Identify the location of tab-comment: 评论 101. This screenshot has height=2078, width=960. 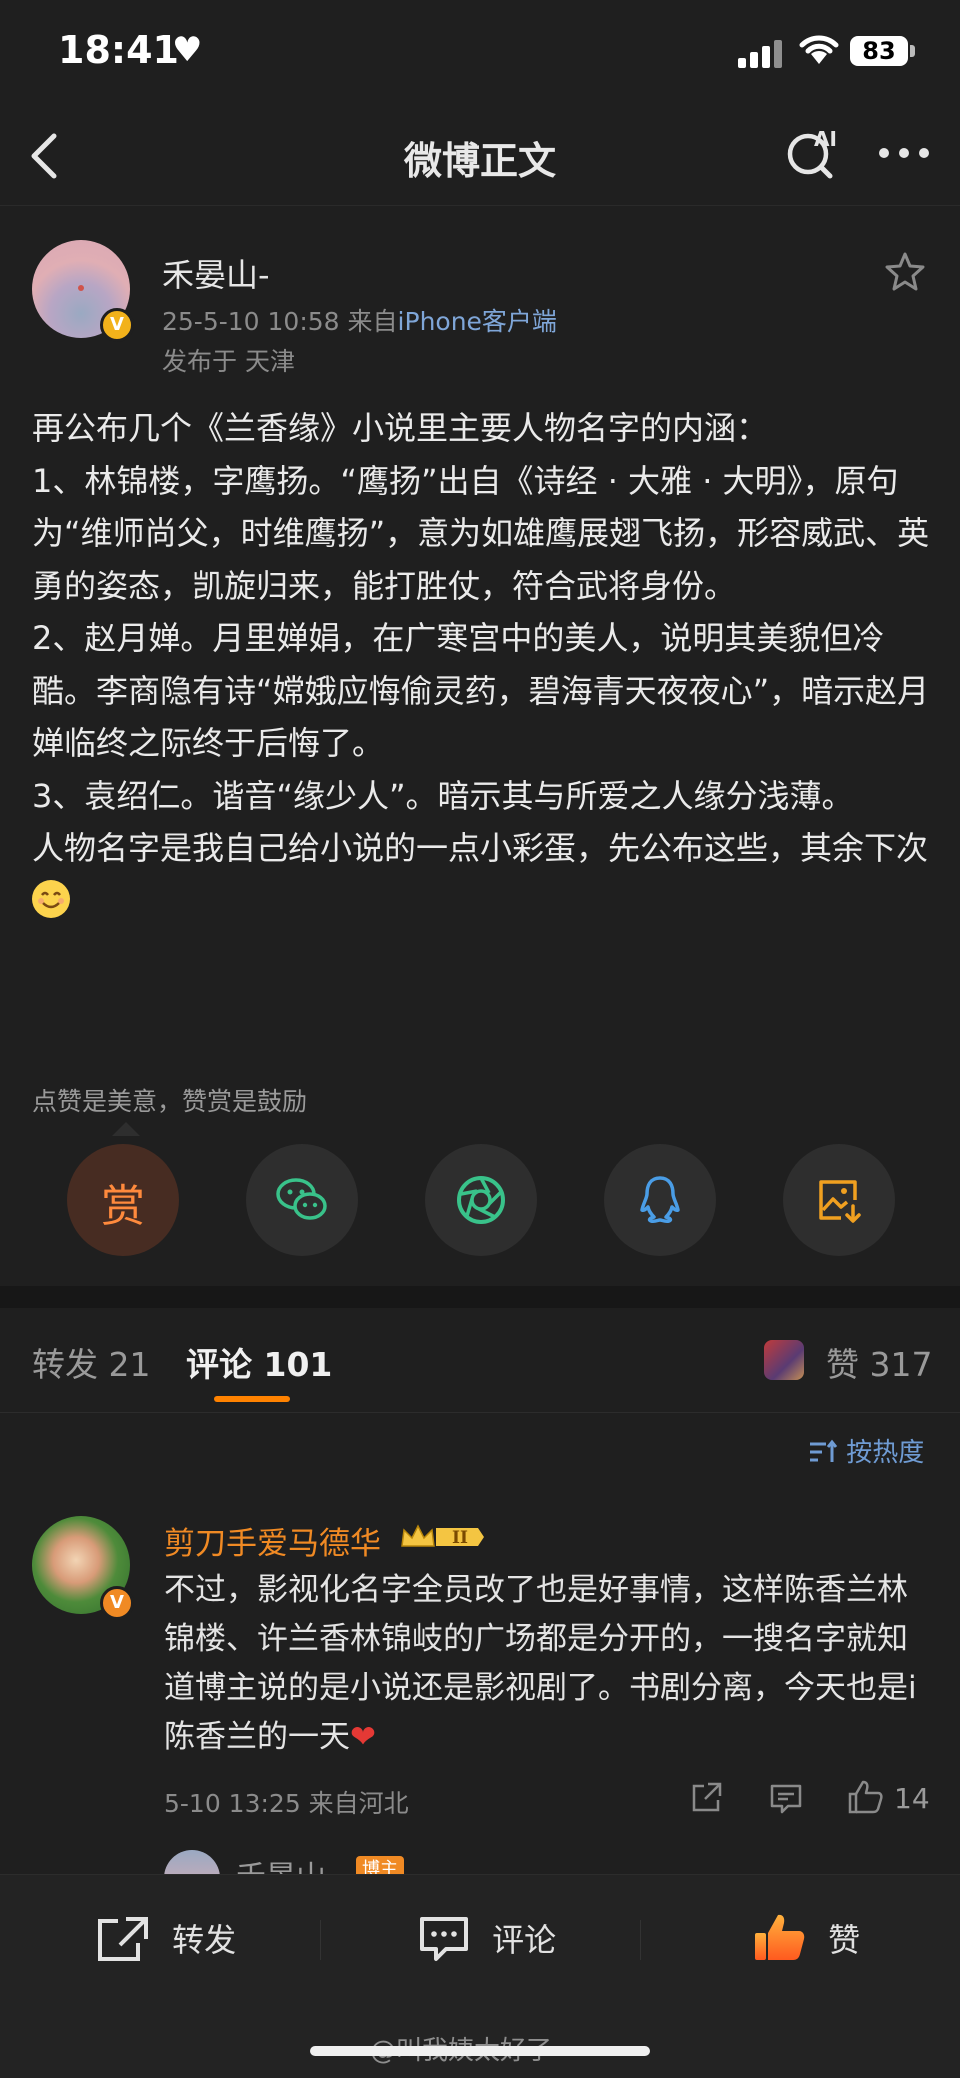
(259, 1362).